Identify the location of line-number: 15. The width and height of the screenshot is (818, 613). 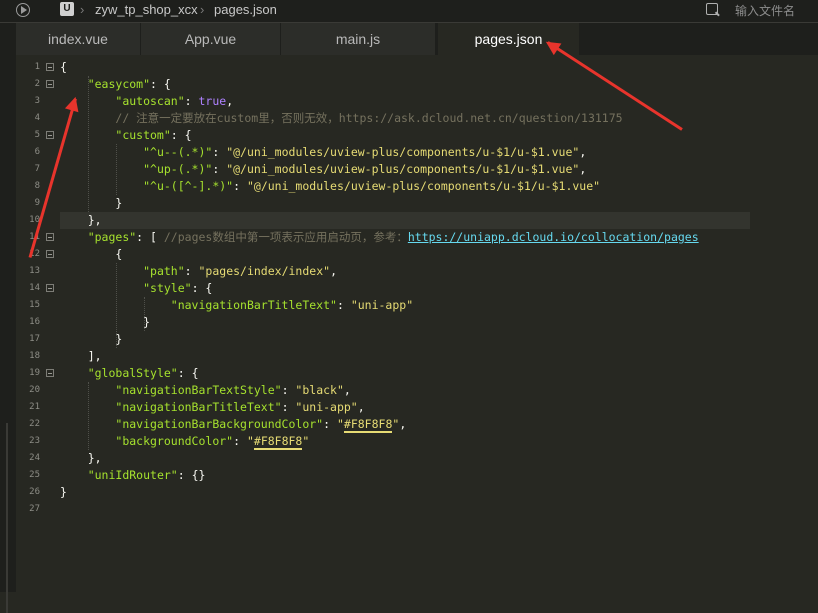
(34, 305).